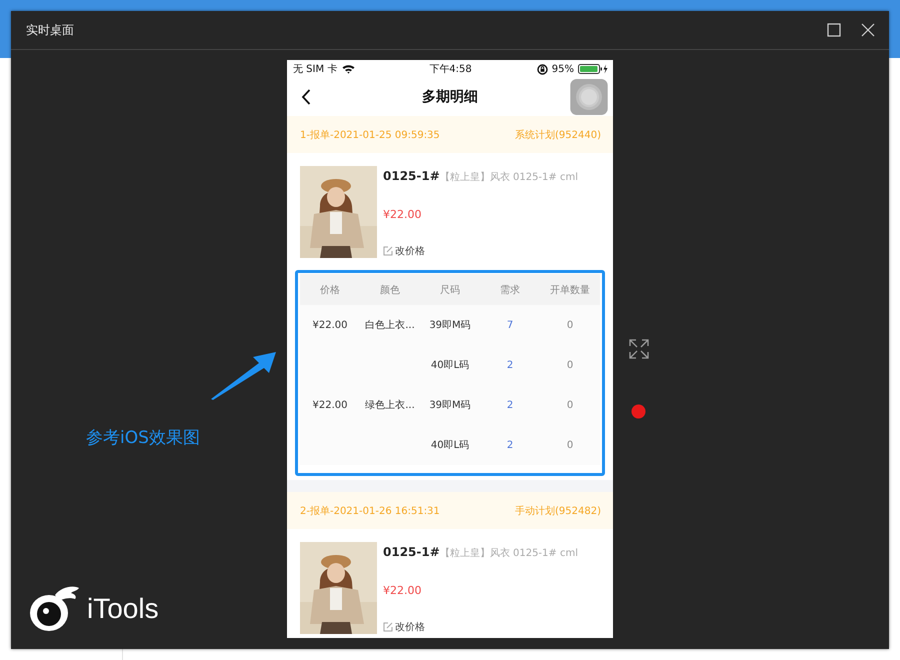 This screenshot has height=660, width=900. Describe the element at coordinates (54, 609) in the screenshot. I see `logo-icon` at that location.